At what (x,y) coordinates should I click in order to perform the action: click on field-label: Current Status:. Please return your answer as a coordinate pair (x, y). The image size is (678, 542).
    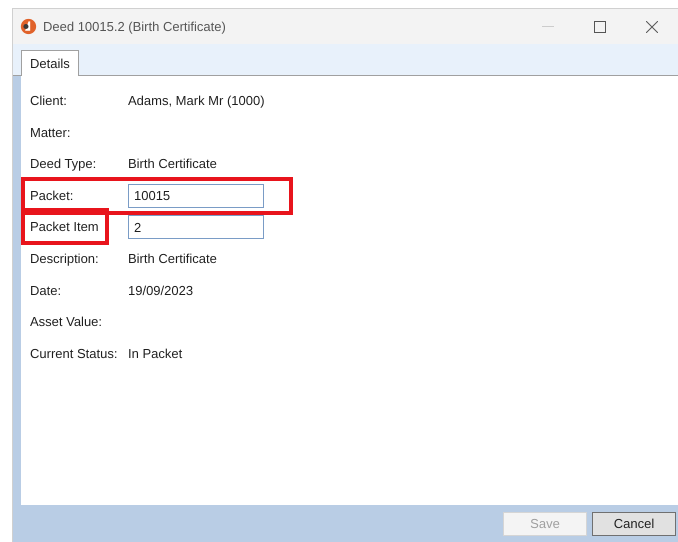
    Looking at the image, I should click on (74, 353).